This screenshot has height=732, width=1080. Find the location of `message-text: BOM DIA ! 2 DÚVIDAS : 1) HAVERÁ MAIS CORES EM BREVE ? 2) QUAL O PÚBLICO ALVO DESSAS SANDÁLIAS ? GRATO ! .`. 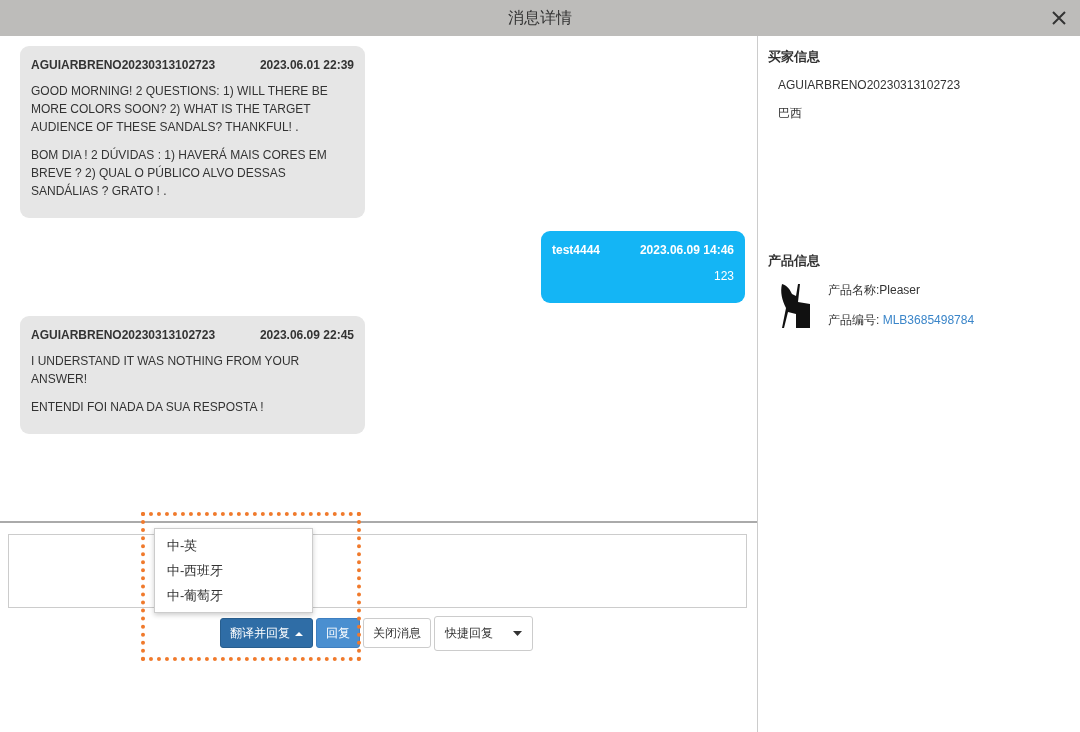

message-text: BOM DIA ! 2 DÚVIDAS : 1) HAVERÁ MAIS CORES EM BREVE ? 2) QUAL O PÚBLICO ALVO DESSAS SANDÁLIAS ? GRATO ! . is located at coordinates (179, 173).